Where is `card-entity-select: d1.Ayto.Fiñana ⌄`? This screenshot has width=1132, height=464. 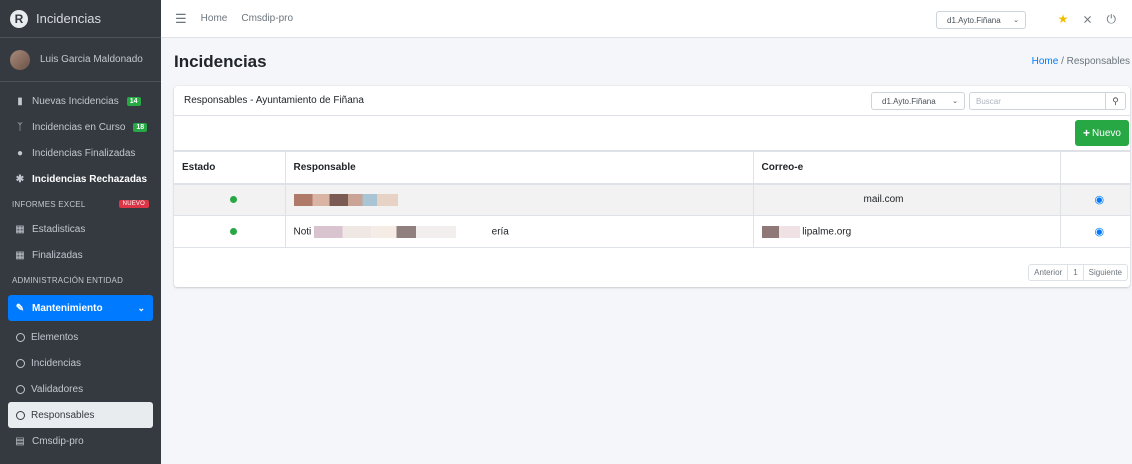 card-entity-select: d1.Ayto.Fiñana ⌄ is located at coordinates (918, 101).